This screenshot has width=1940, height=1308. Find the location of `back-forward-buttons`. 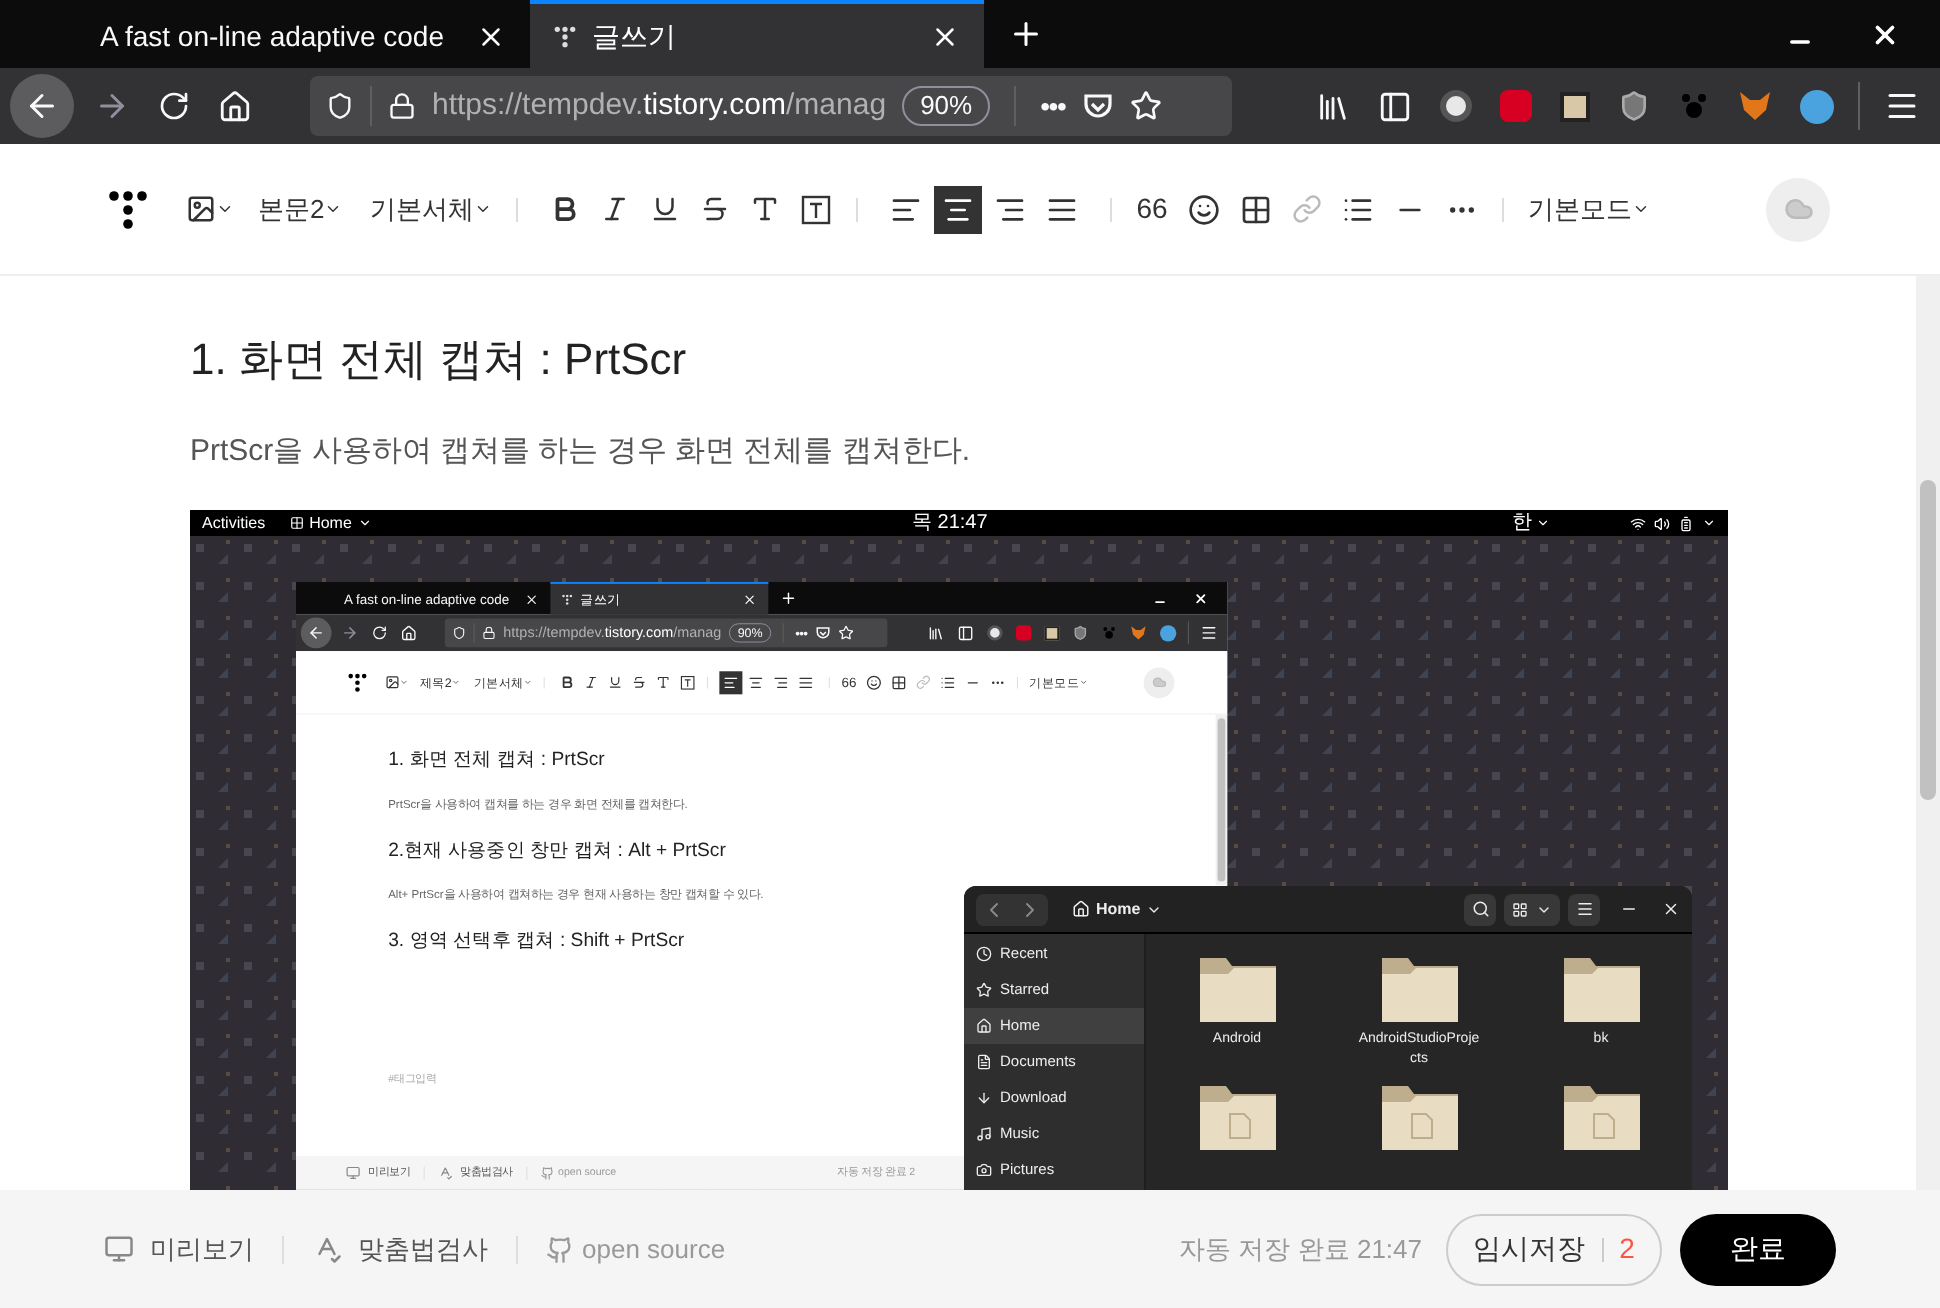

back-forward-buttons is located at coordinates (1012, 909).